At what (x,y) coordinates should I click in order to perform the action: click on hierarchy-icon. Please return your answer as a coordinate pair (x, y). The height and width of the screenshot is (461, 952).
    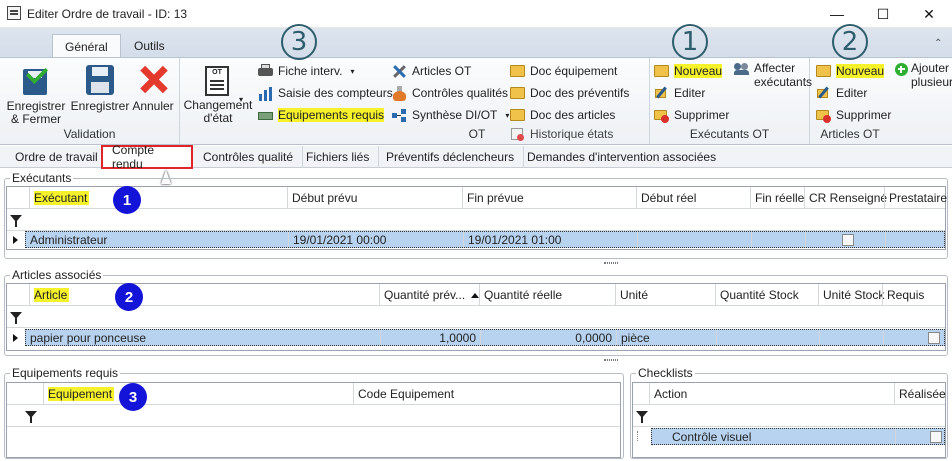
    Looking at the image, I should click on (399, 115).